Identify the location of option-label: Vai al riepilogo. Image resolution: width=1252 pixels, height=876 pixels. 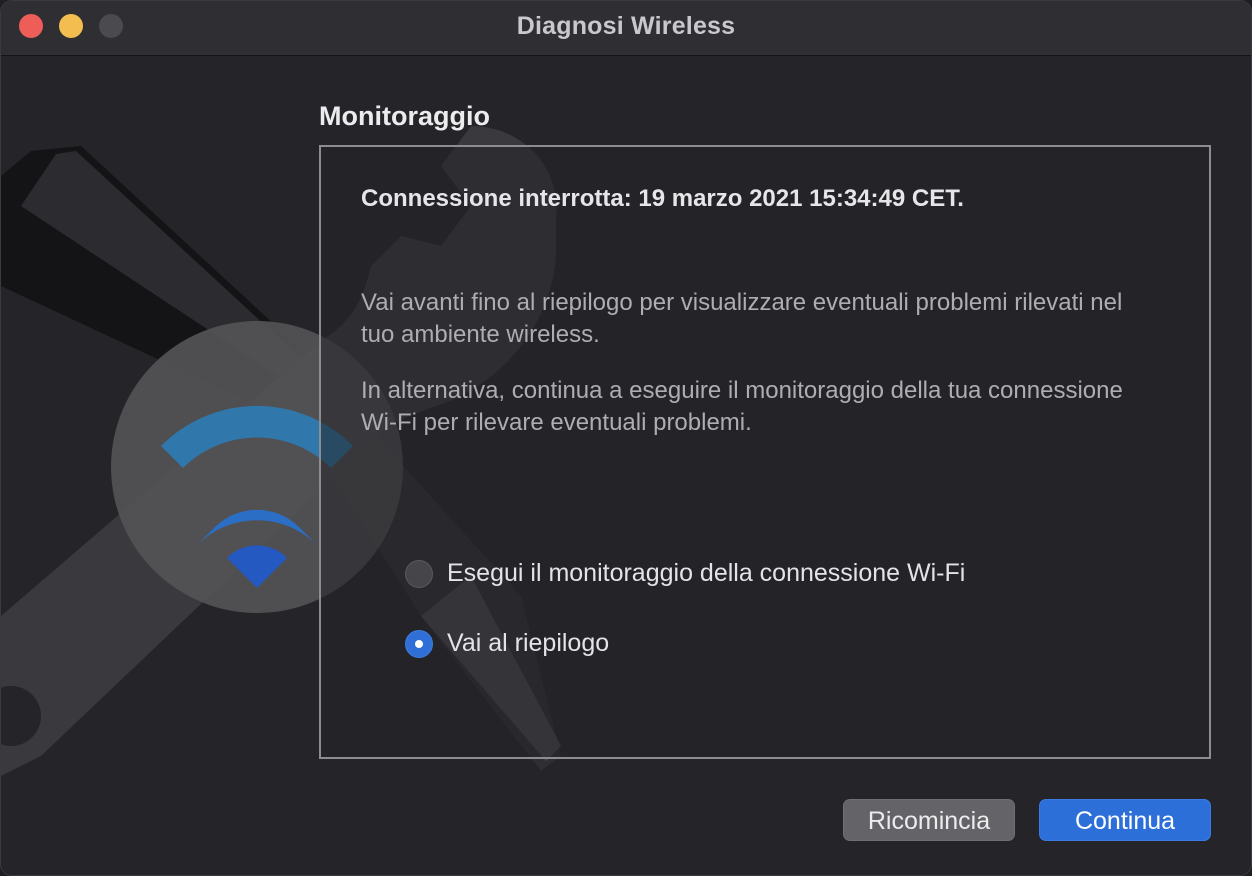
(528, 643).